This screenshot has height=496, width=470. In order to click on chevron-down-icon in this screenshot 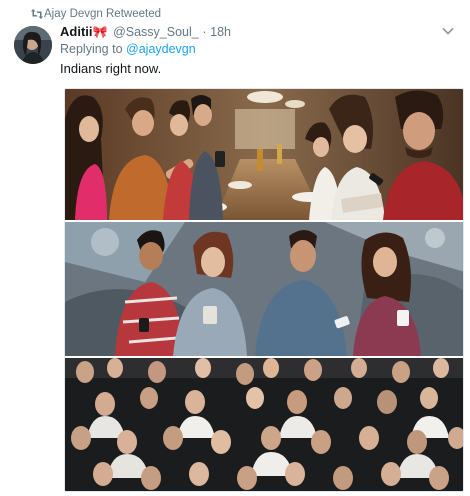, I will do `click(448, 31)`.